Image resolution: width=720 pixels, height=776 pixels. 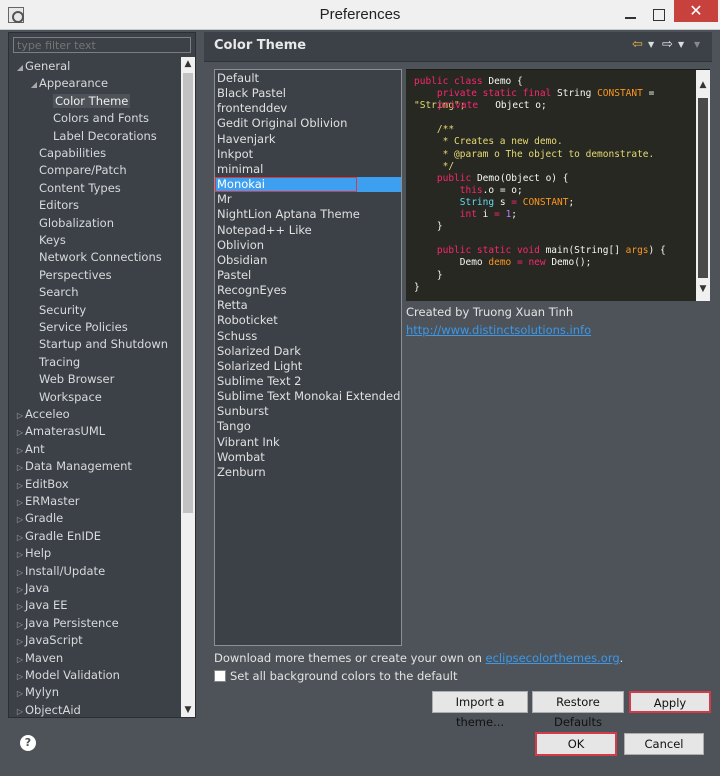 I want to click on tree-item: Network Connections, so click(x=95, y=257).